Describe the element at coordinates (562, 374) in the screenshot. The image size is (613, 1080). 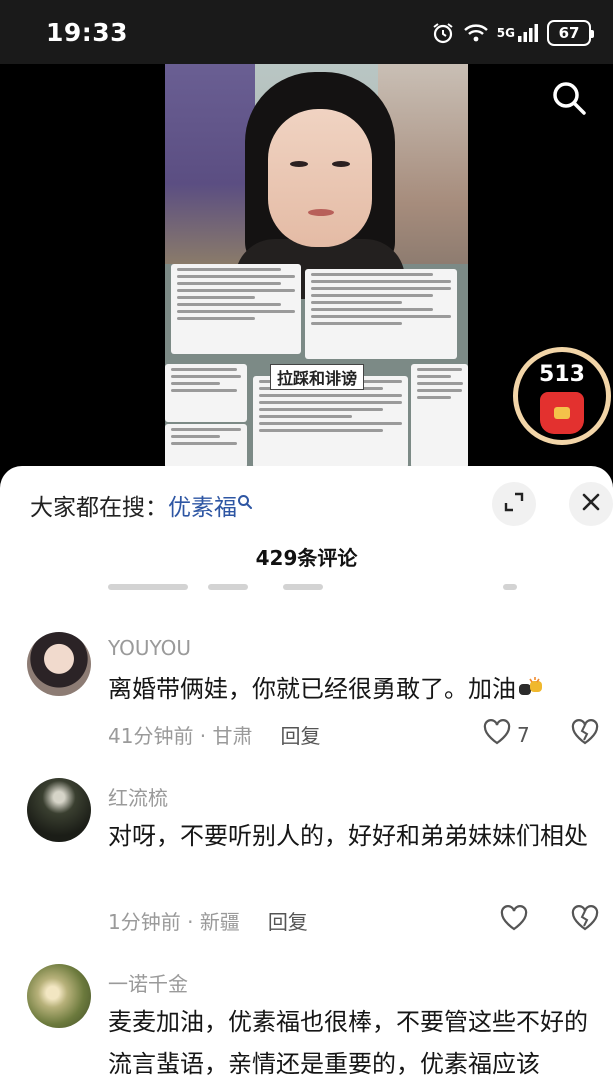
I see `red-envelope-count: 513` at that location.